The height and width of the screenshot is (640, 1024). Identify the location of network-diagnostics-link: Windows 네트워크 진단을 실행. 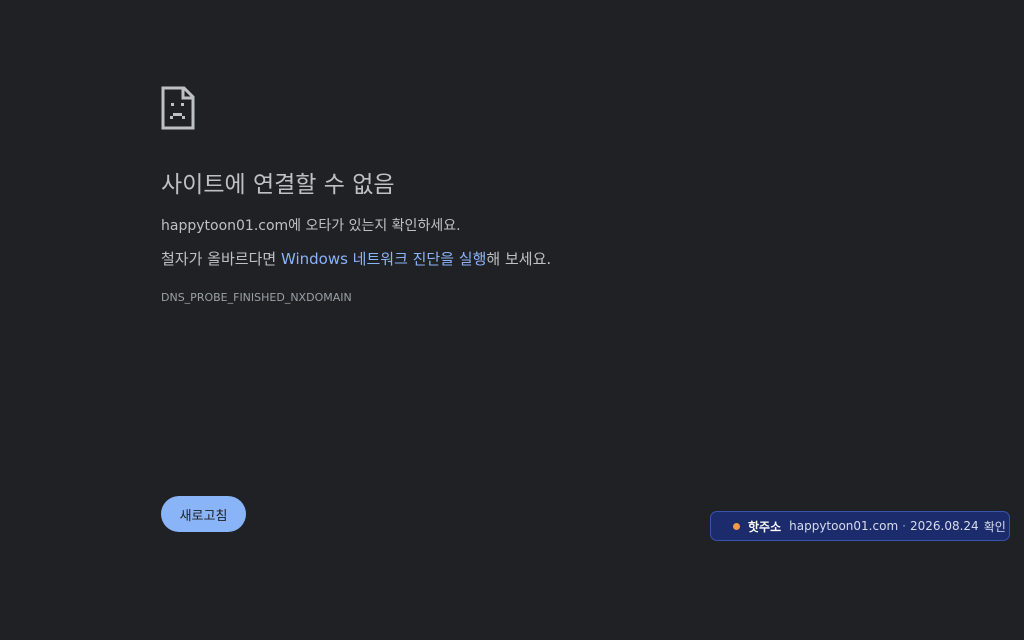
(383, 259).